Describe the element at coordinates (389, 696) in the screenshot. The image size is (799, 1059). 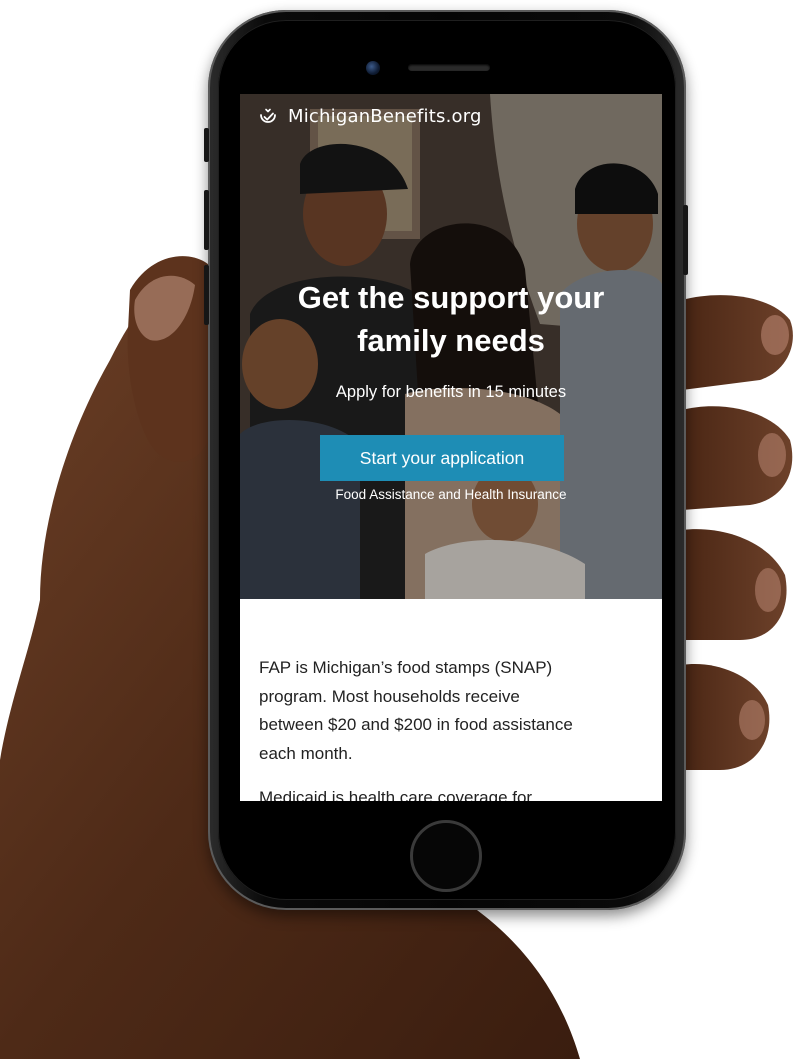
I see `fap-line-2: program. Most households receive` at that location.